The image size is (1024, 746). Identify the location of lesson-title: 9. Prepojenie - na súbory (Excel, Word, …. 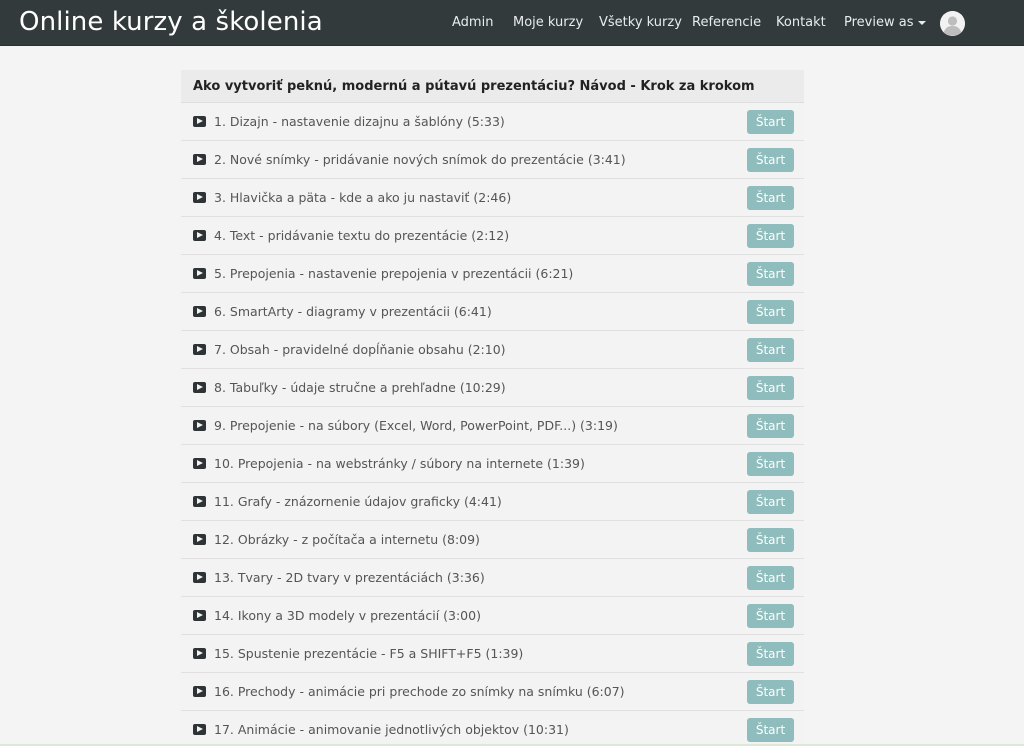
(416, 425).